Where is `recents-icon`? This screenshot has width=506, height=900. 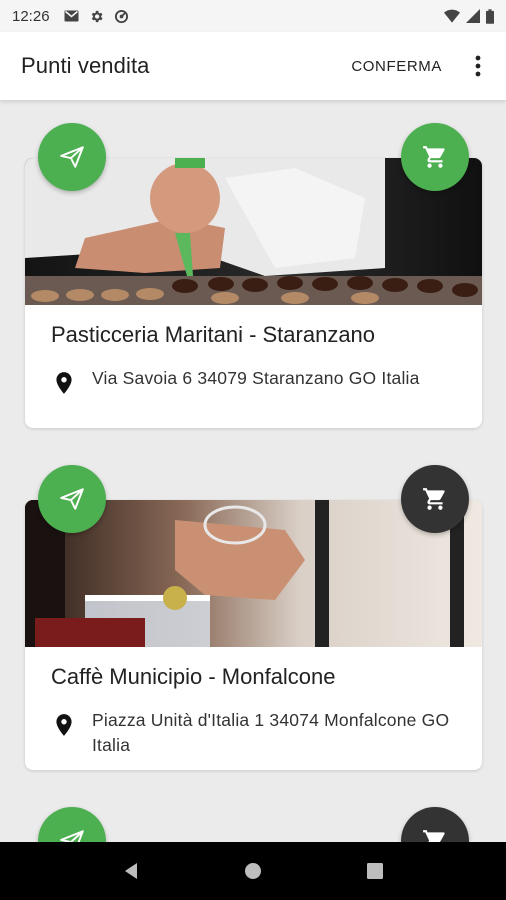 recents-icon is located at coordinates (375, 871).